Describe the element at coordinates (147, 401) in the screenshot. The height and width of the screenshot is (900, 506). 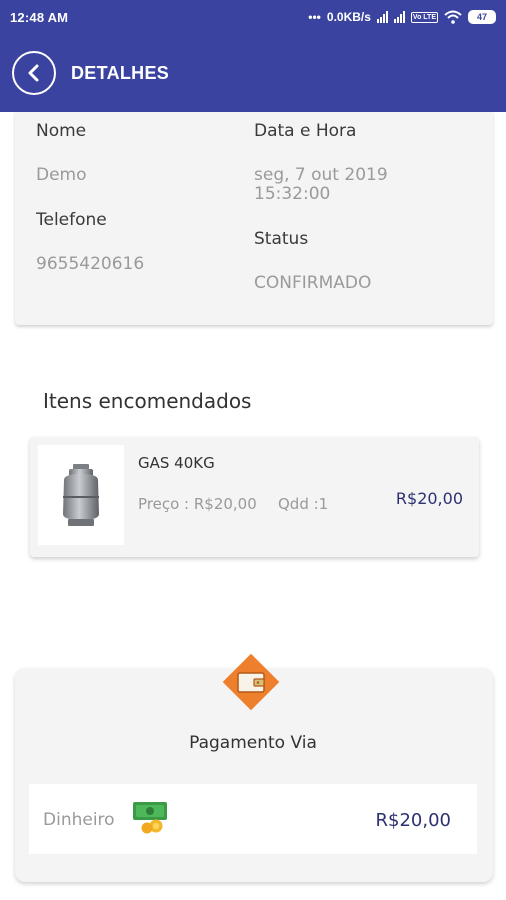
I see `items-section-title: Itens encomendados` at that location.